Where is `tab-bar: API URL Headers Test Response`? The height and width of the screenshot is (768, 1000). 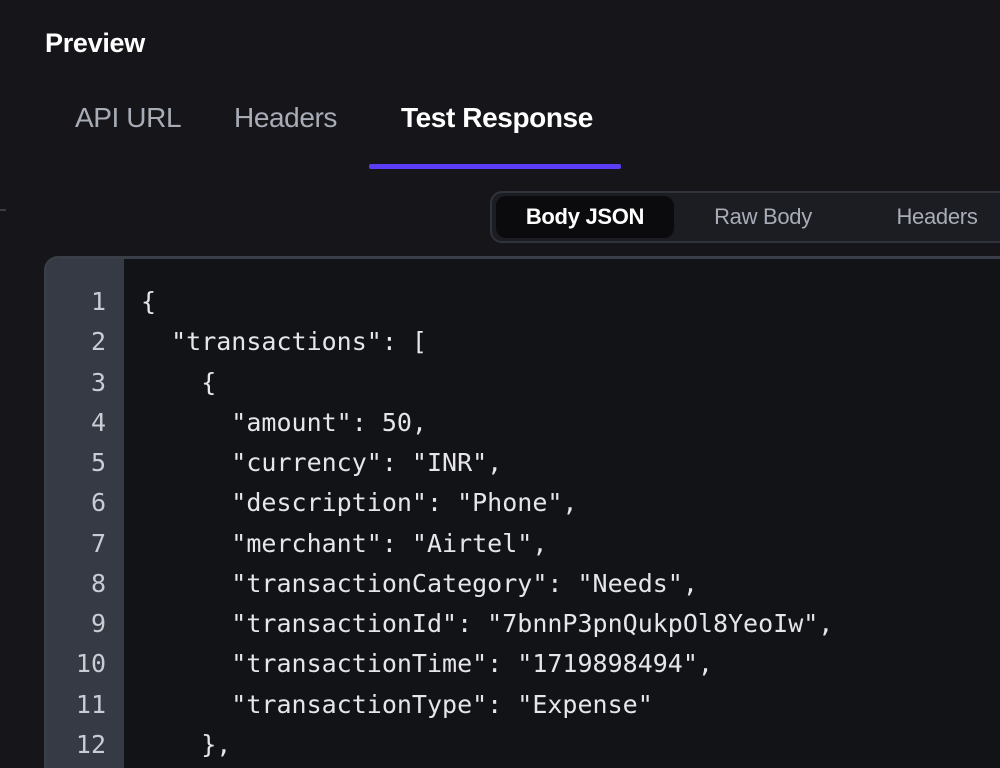 tab-bar: API URL Headers Test Response is located at coordinates (500, 132).